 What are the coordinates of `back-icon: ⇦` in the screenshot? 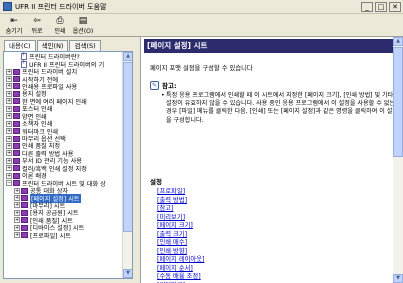 It's located at (37, 20).